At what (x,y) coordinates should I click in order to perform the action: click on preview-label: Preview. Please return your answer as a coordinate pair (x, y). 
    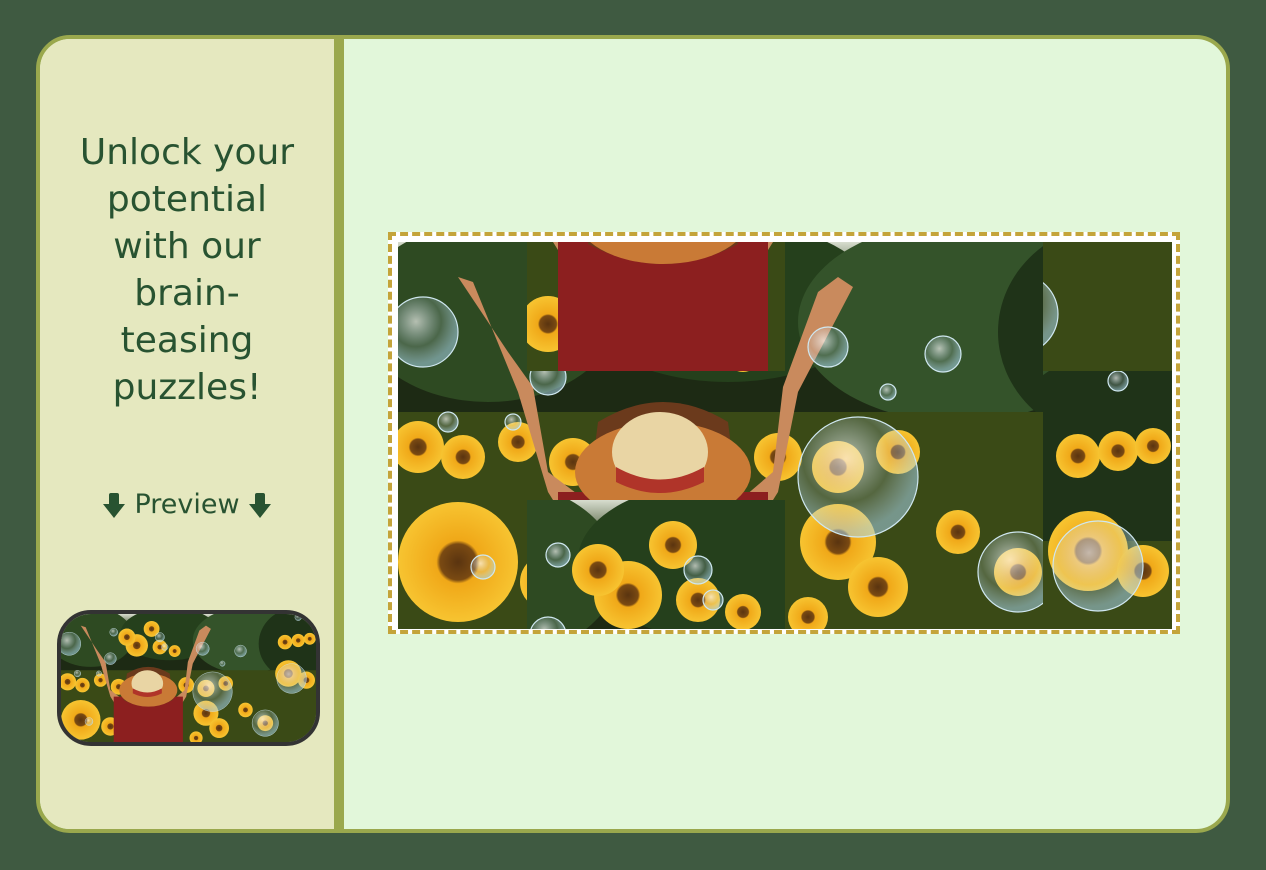
    Looking at the image, I should click on (187, 504).